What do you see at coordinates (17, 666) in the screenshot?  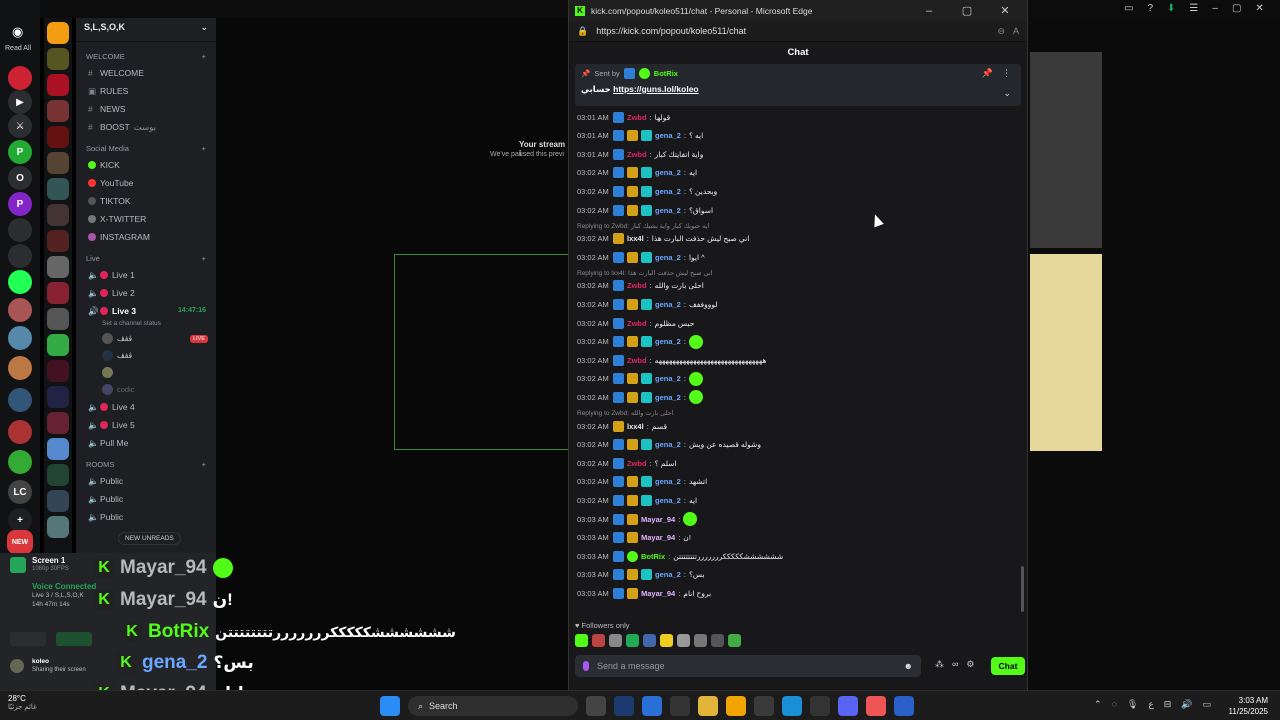 I see `avatar` at bounding box center [17, 666].